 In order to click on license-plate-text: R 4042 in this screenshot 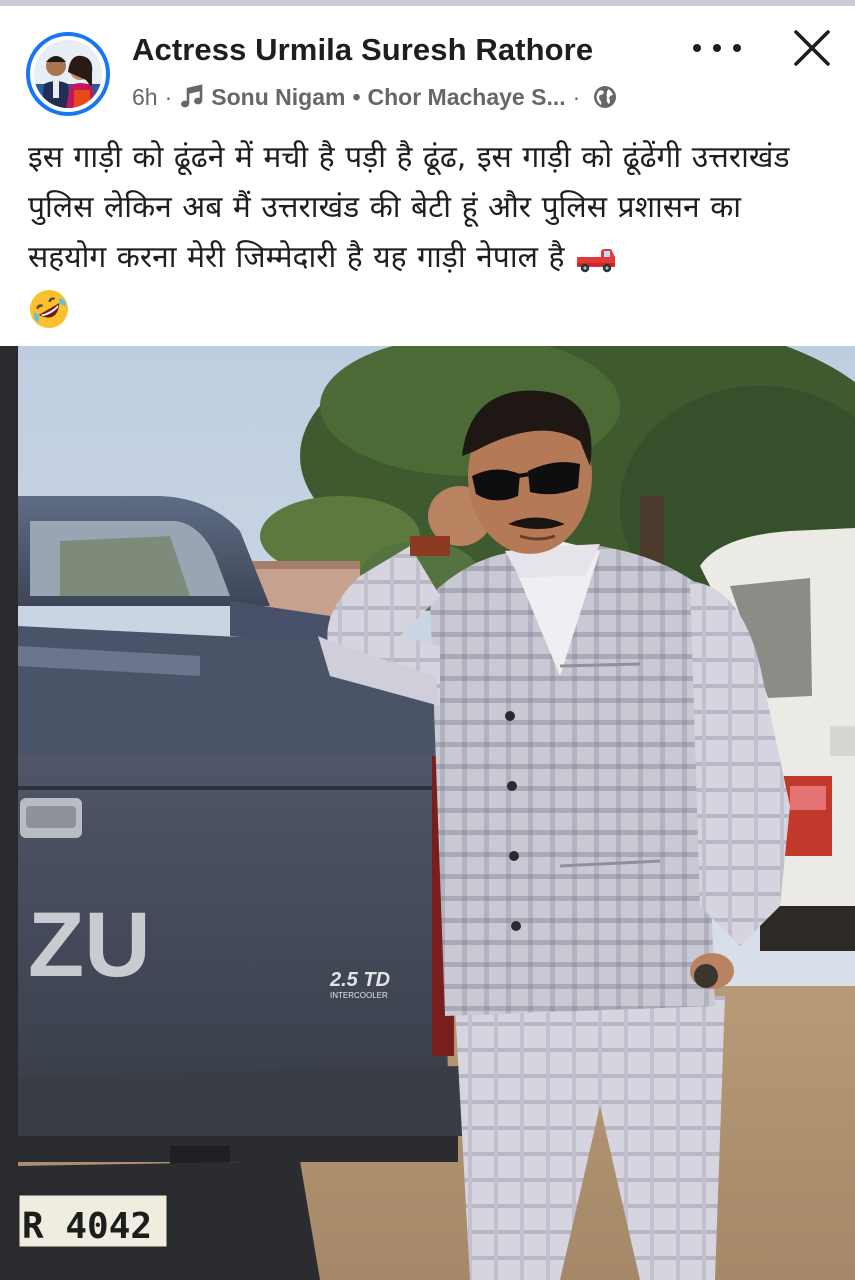, I will do `click(87, 1226)`.